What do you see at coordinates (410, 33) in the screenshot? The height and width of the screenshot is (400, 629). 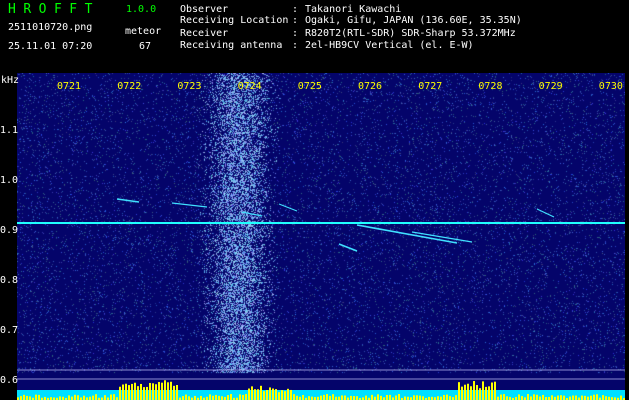 I see `info-value-receiver: R820T2(RTL-SDR) SDR-Sharp 53.372MHz` at bounding box center [410, 33].